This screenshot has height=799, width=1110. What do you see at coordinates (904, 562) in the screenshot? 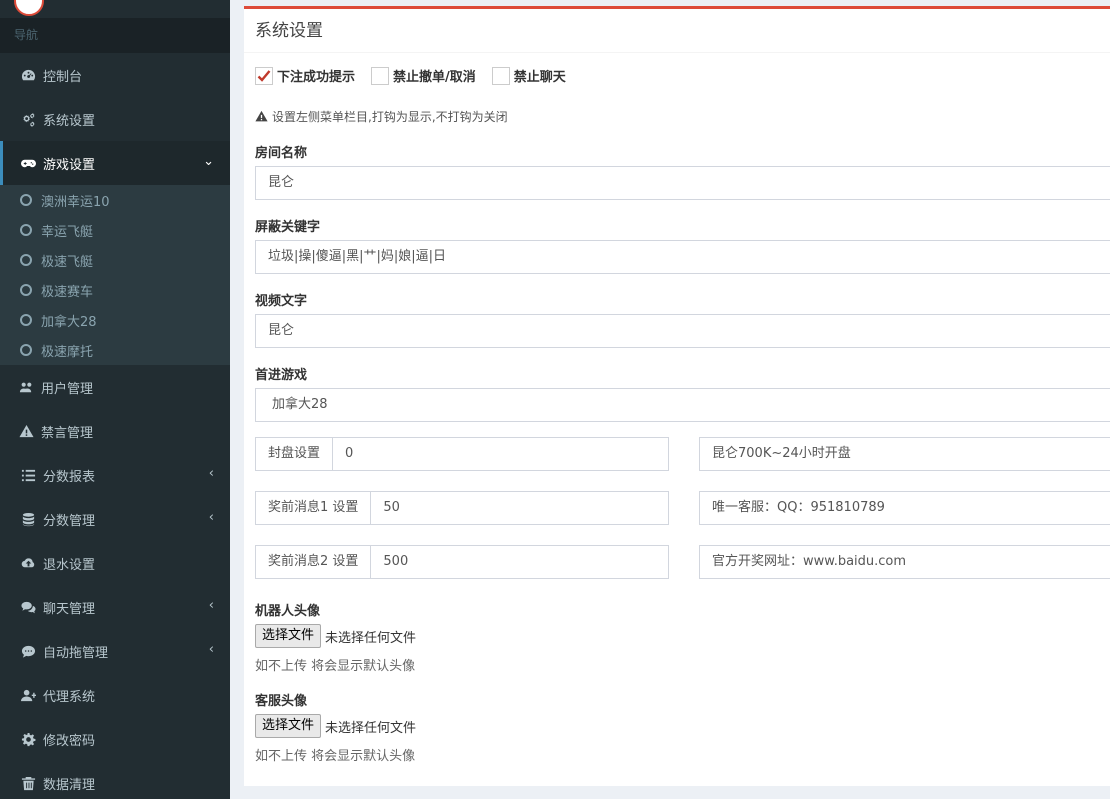
I see `announcement-input-3: 官方开奖网址：www.baidu.com` at bounding box center [904, 562].